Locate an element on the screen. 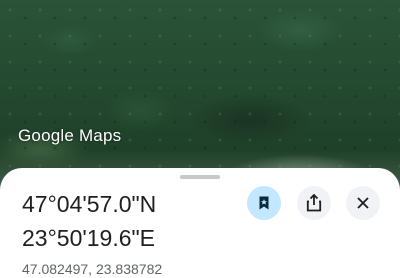  share-icon is located at coordinates (314, 203).